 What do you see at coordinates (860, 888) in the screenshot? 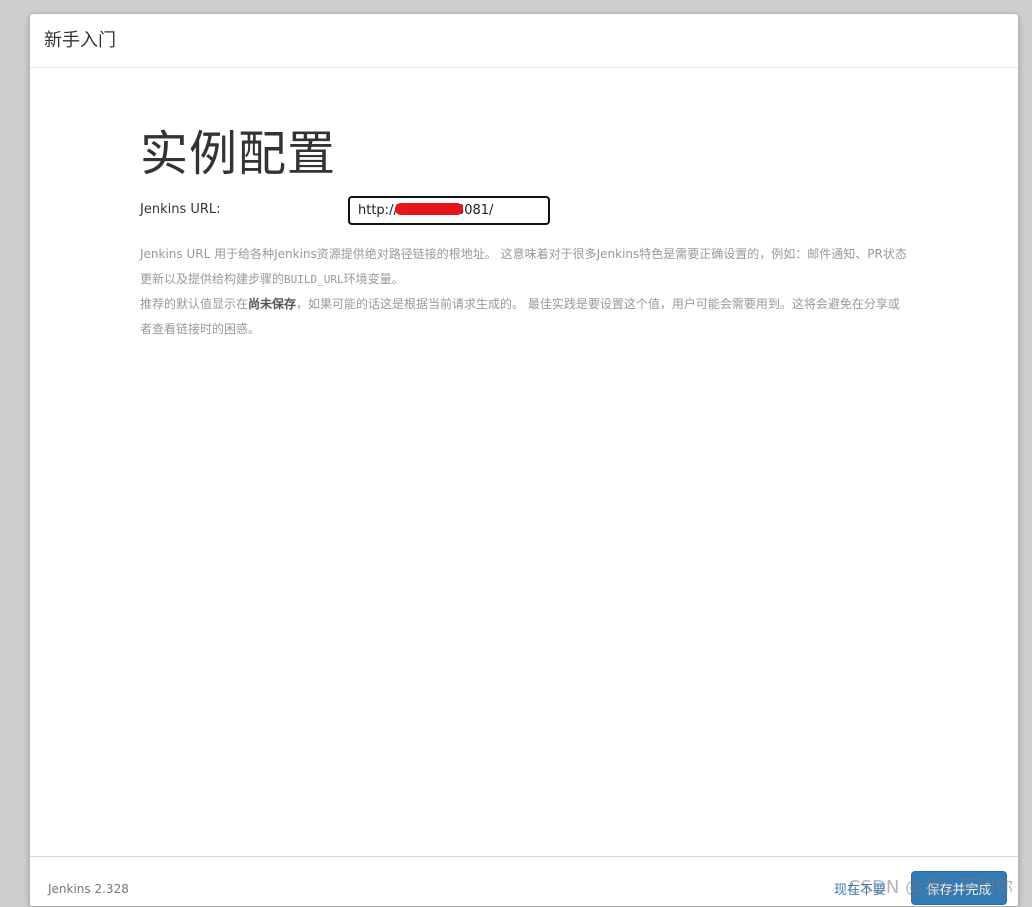
I see `skip-button: 现在不要` at bounding box center [860, 888].